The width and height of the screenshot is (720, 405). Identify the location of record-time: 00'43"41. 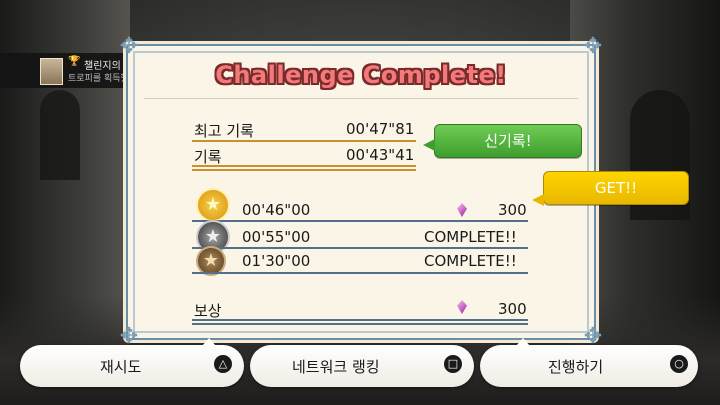
(380, 155).